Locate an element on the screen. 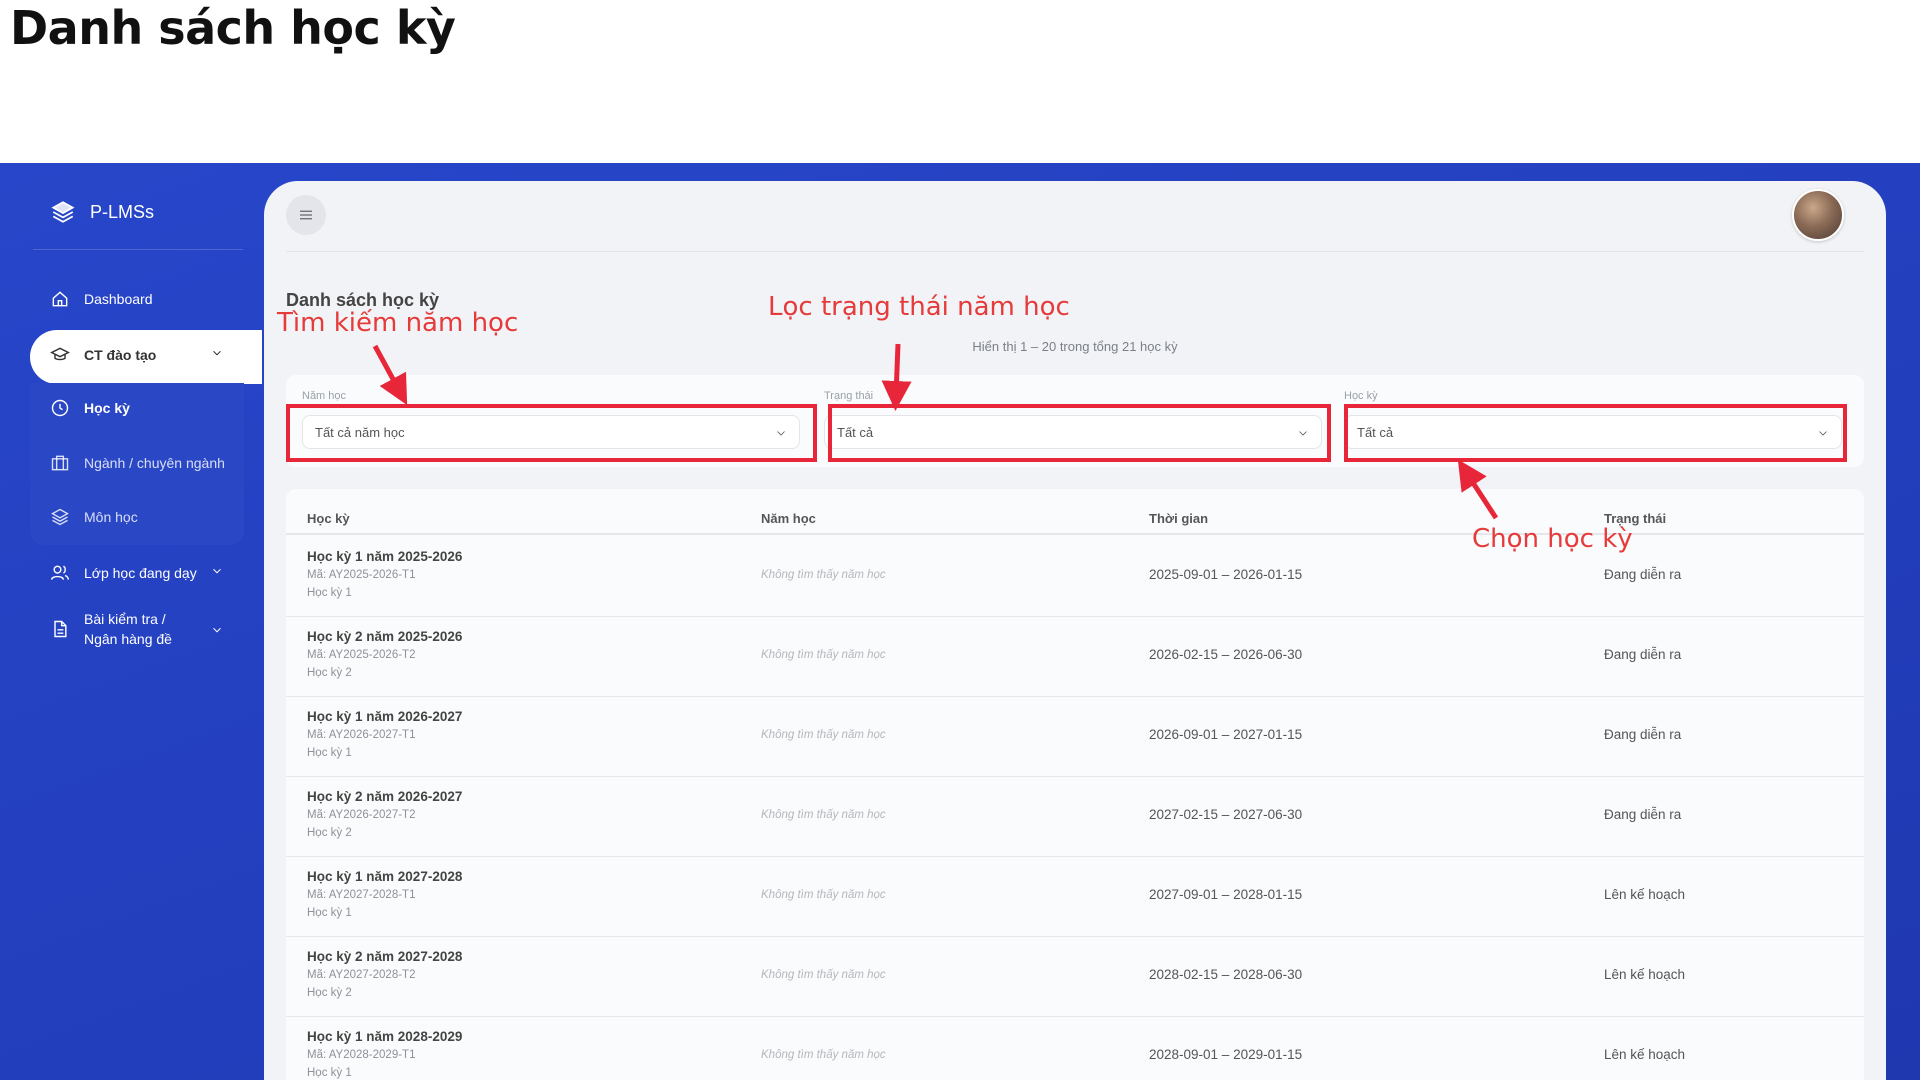  arrow-to-year-select is located at coordinates (390, 375).